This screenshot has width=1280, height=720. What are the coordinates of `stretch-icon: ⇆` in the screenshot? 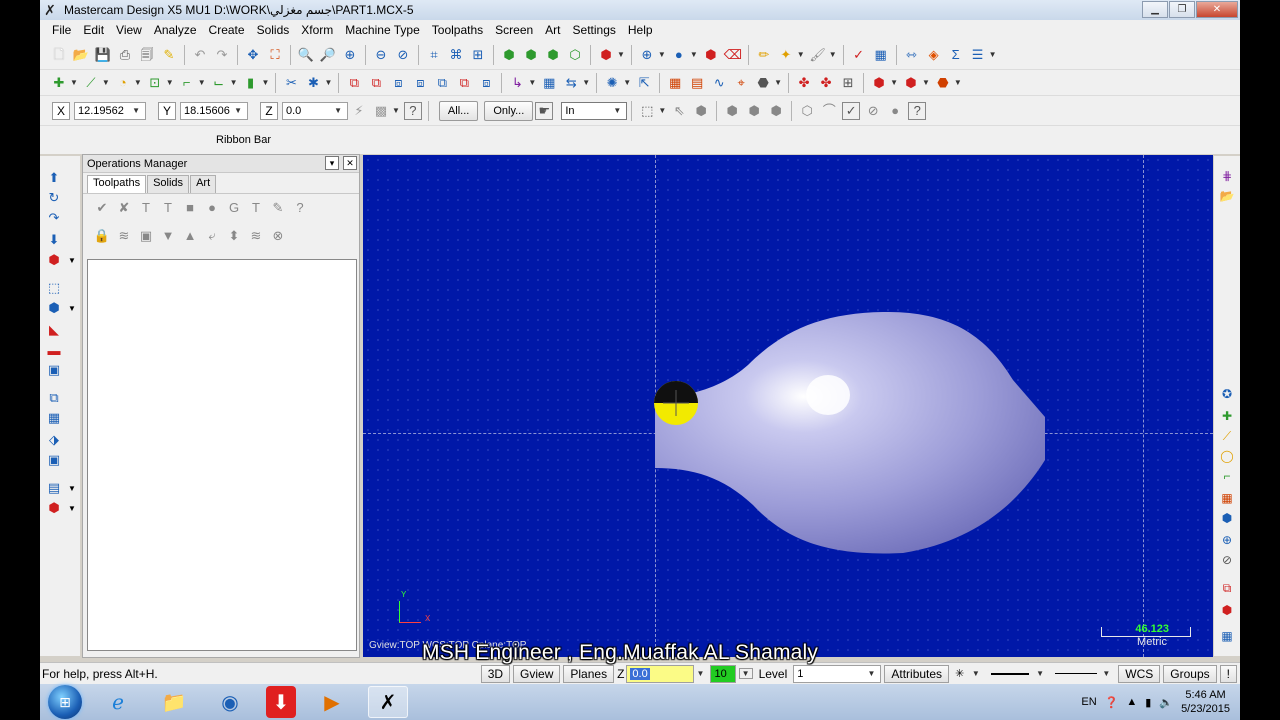 It's located at (571, 83).